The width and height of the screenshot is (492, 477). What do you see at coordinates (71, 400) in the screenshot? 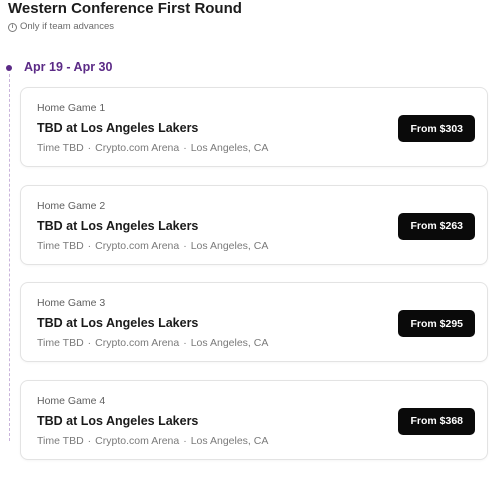
I see `game-label: Home Game 4` at bounding box center [71, 400].